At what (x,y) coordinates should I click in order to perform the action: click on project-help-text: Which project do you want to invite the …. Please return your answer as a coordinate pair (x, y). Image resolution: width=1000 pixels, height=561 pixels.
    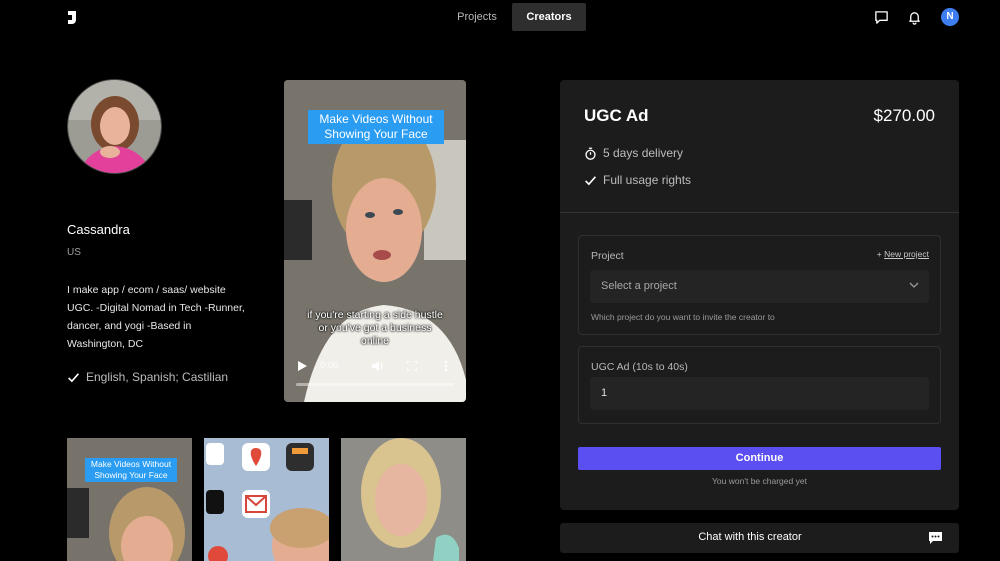
    Looking at the image, I should click on (683, 317).